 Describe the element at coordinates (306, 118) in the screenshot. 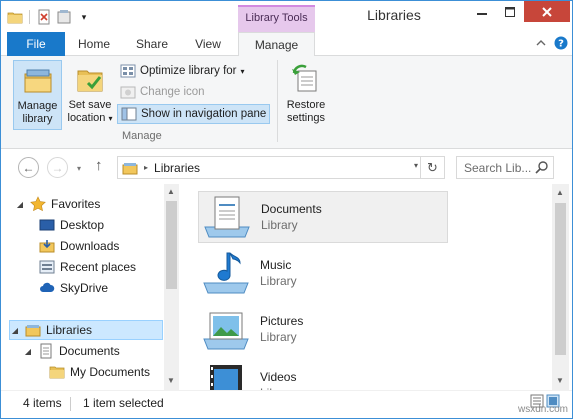

I see `restore-settings-label-2: settings` at that location.